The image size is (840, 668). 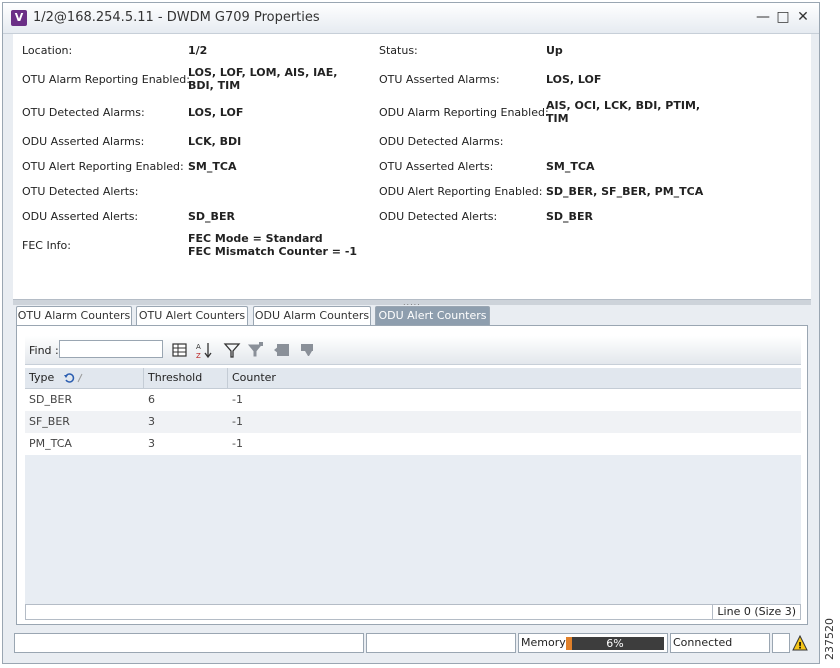 I want to click on export-icon, so click(x=282, y=350).